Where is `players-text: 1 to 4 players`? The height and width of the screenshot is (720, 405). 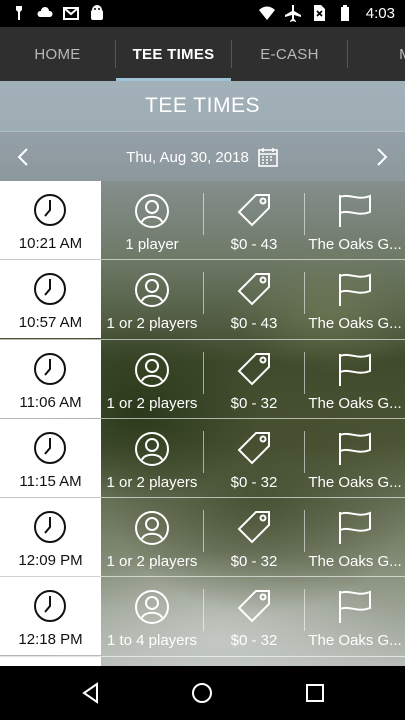 players-text: 1 to 4 players is located at coordinates (152, 641).